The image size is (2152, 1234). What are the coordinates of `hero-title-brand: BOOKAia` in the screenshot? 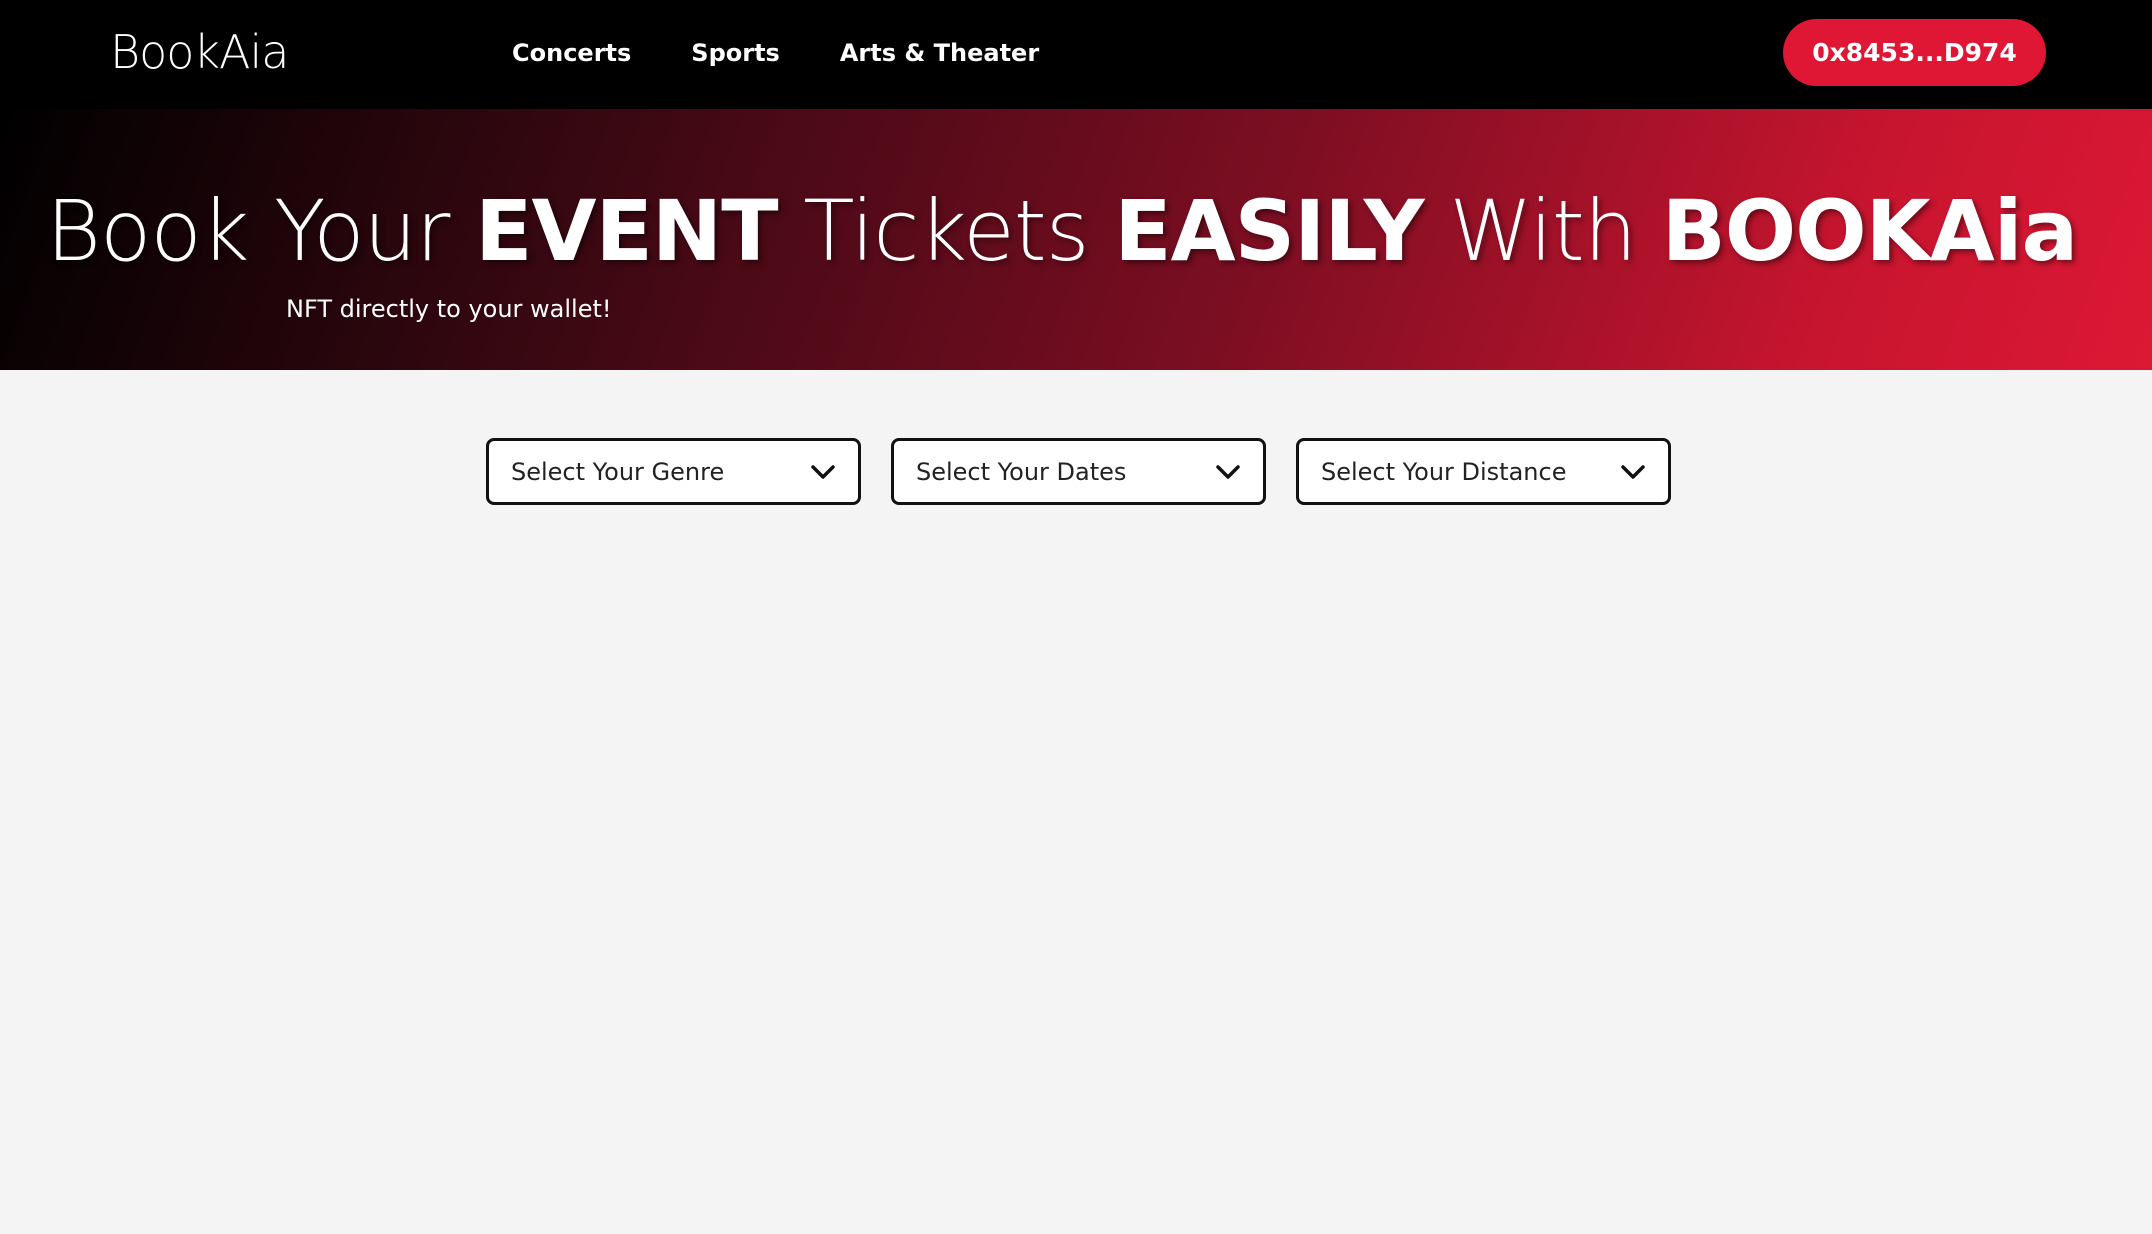 It's located at (1869, 231).